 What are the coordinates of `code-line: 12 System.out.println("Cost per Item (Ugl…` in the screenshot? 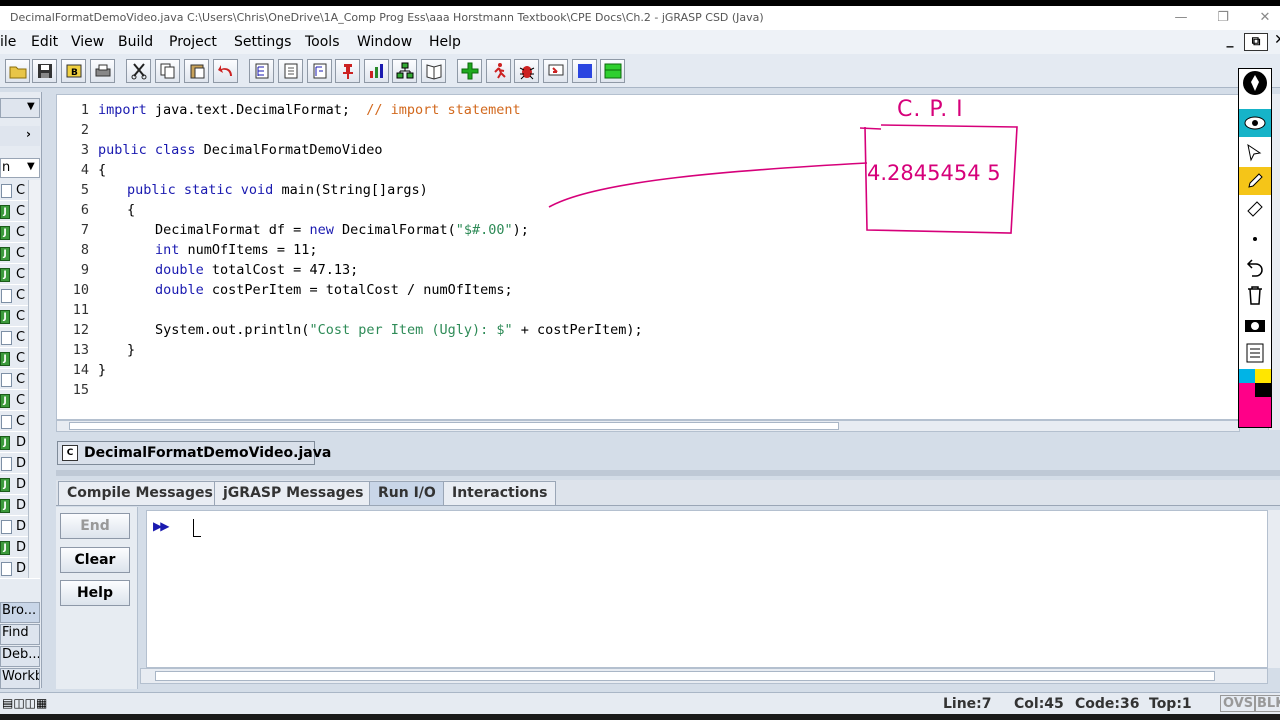 It's located at (647, 330).